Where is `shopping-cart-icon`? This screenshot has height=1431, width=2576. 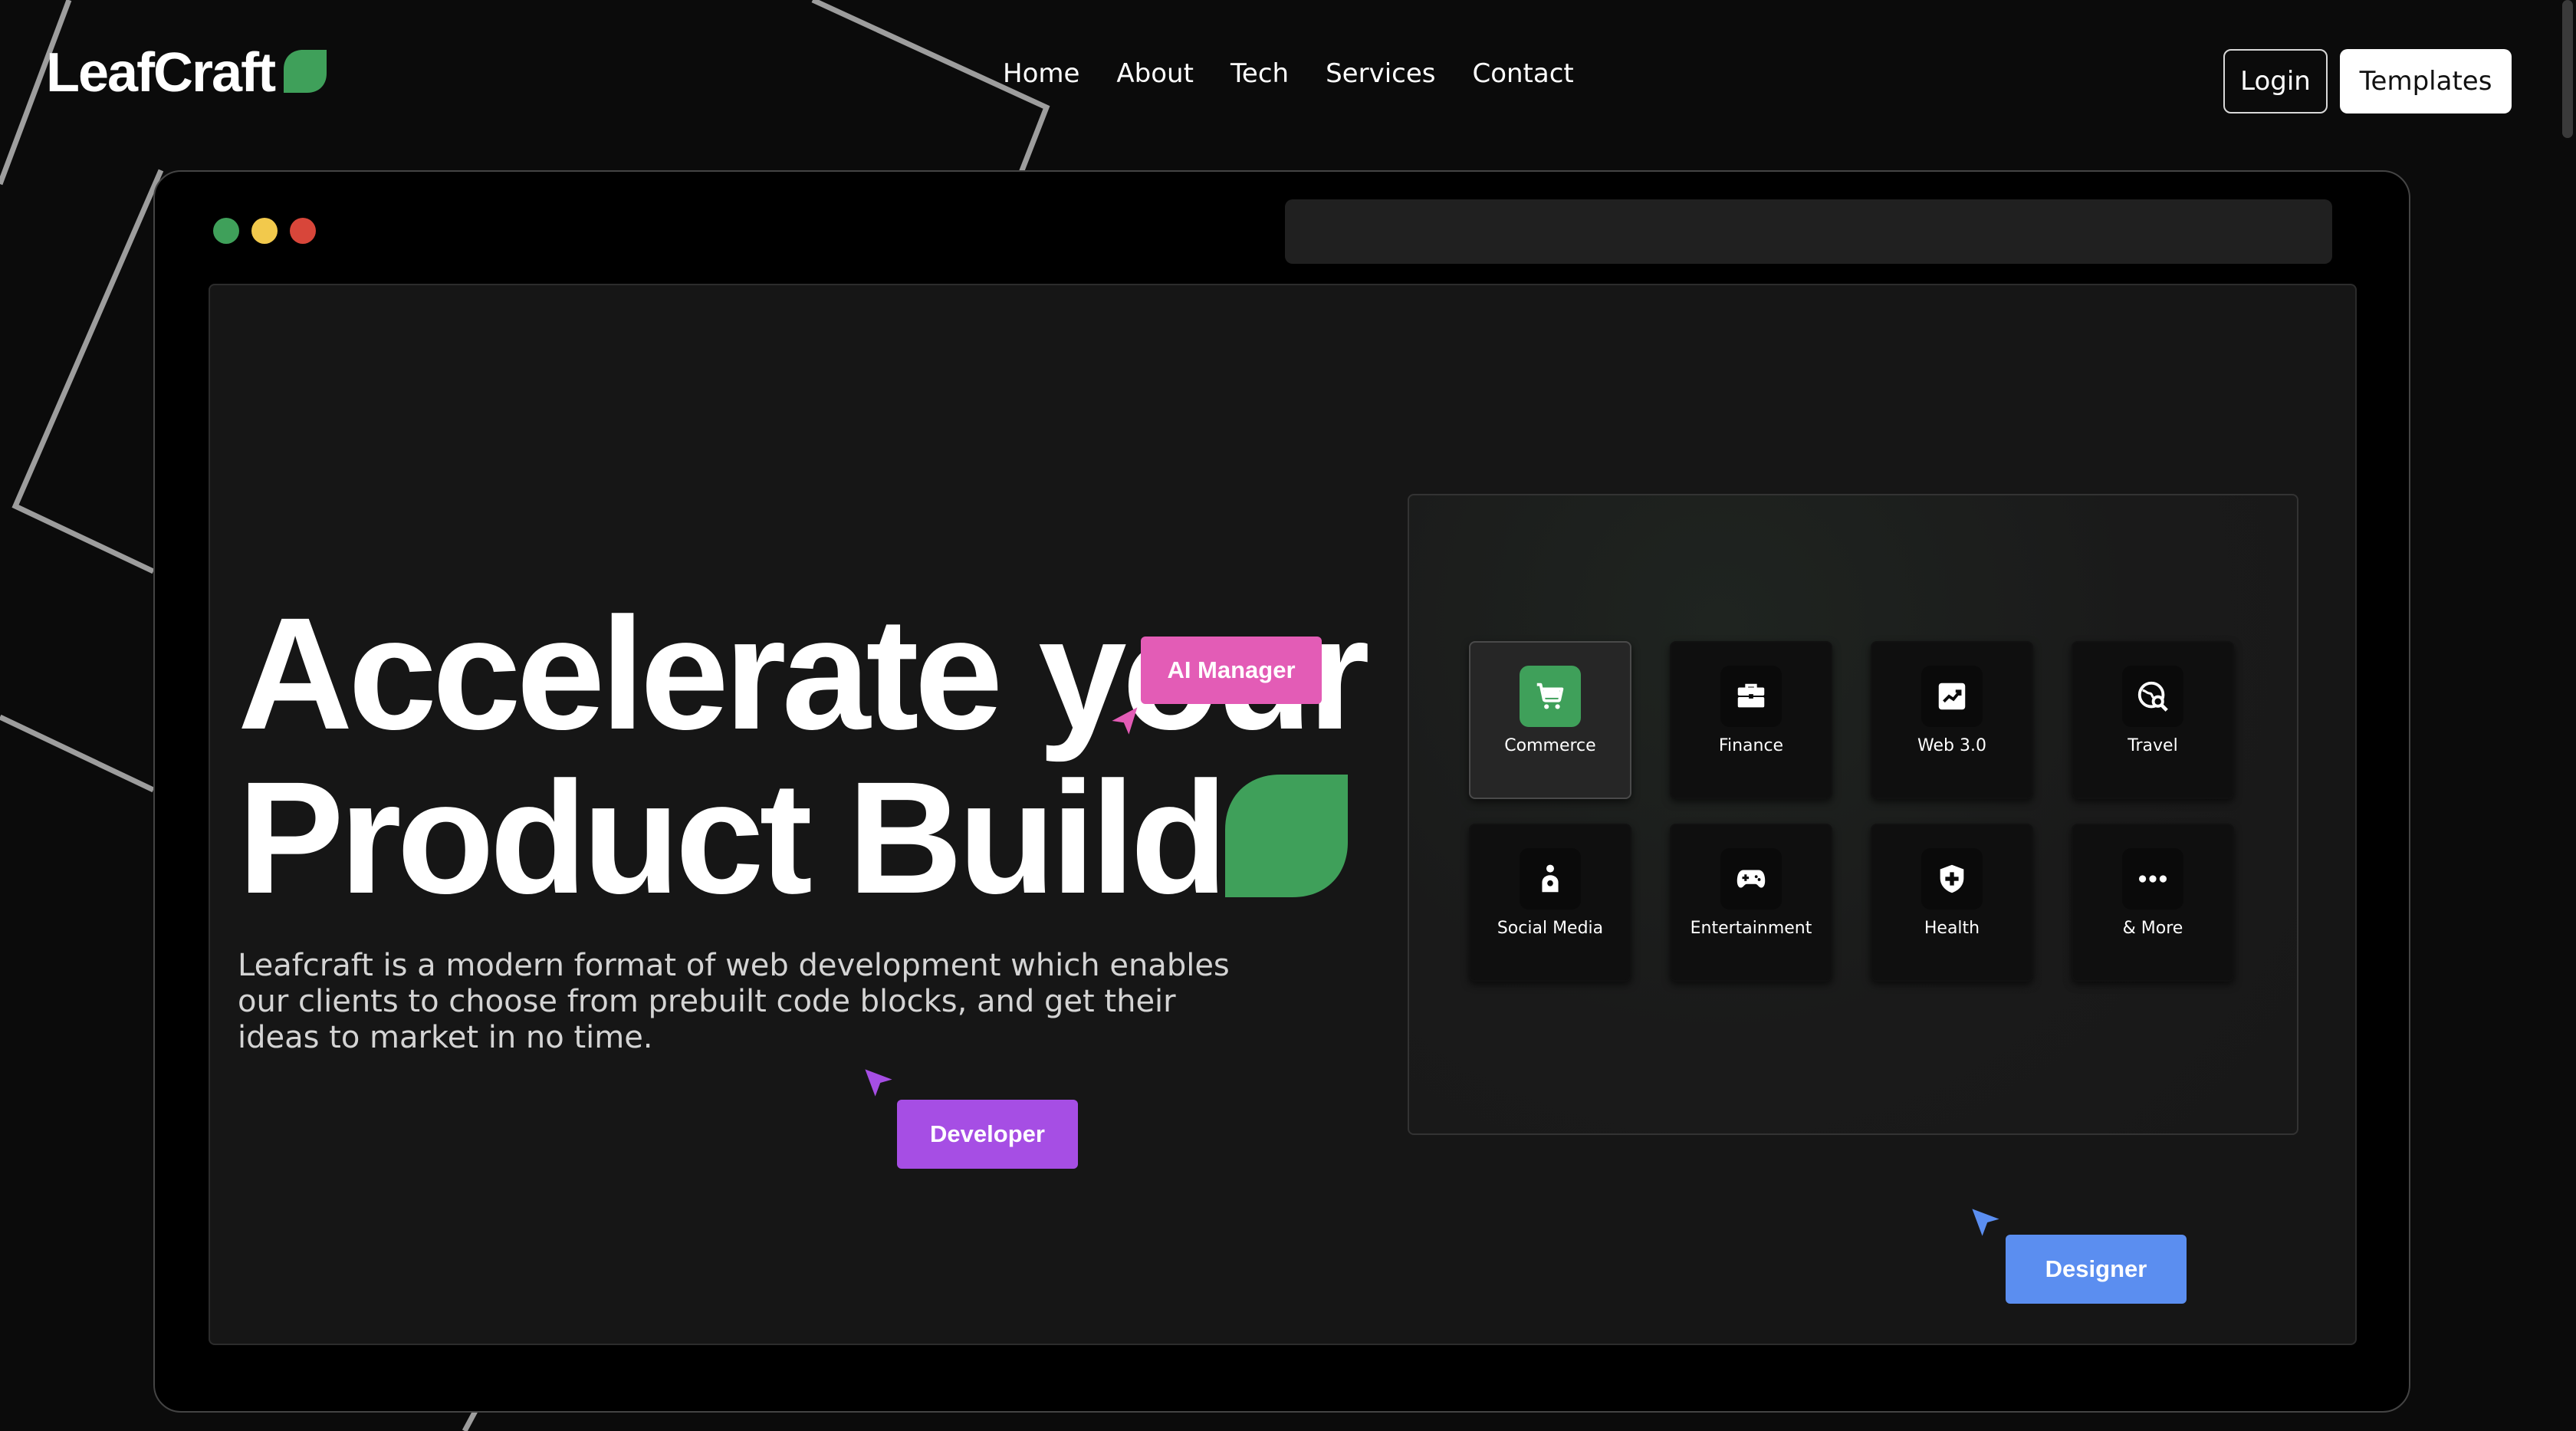 shopping-cart-icon is located at coordinates (1550, 696).